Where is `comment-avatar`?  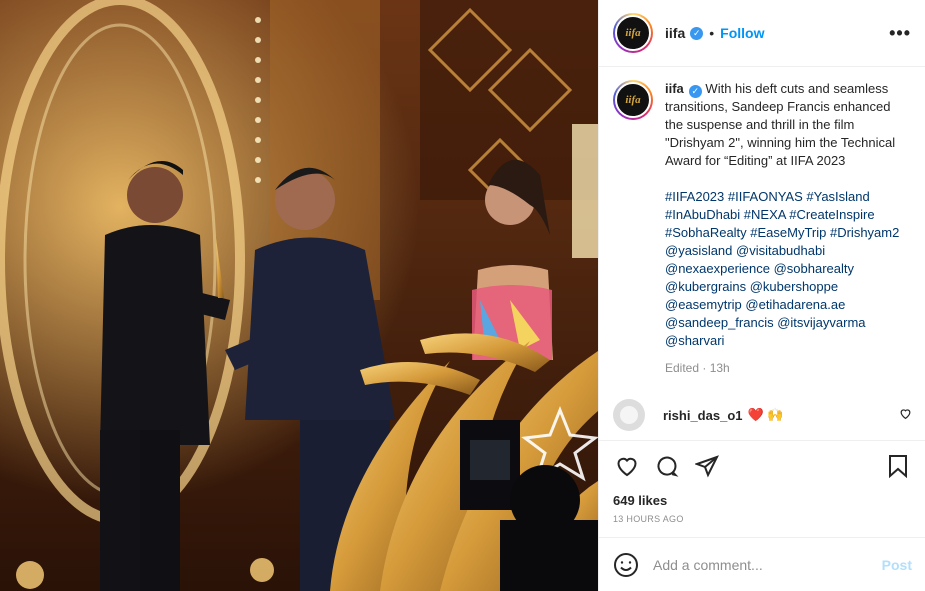 comment-avatar is located at coordinates (629, 415).